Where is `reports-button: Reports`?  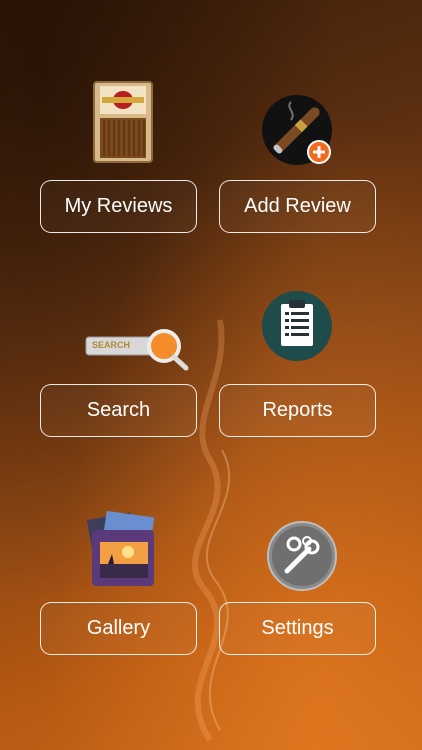
reports-button: Reports is located at coordinates (297, 410).